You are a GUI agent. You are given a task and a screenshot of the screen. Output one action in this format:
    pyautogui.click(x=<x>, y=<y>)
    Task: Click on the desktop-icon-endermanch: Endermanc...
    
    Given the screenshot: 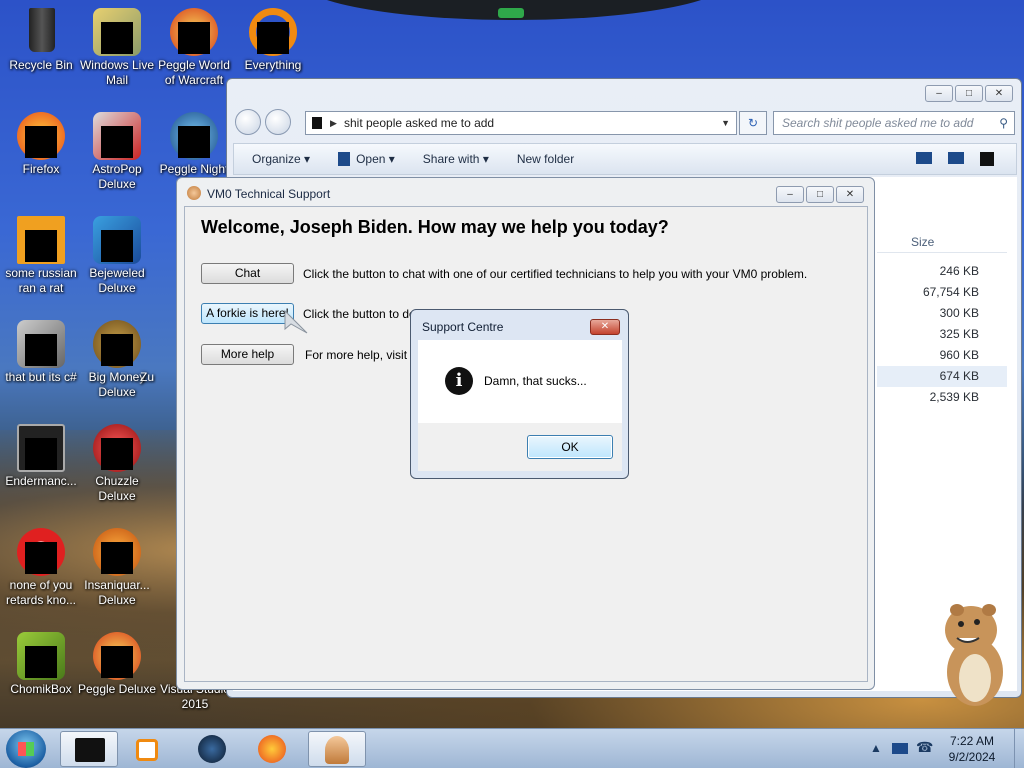 What is the action you would take?
    pyautogui.click(x=41, y=456)
    